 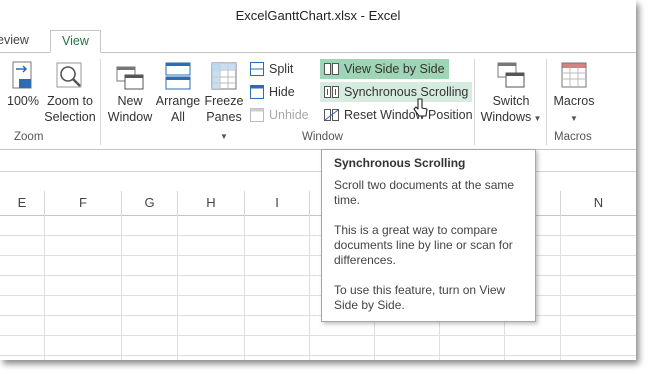 What do you see at coordinates (83, 203) in the screenshot?
I see `column-header: F` at bounding box center [83, 203].